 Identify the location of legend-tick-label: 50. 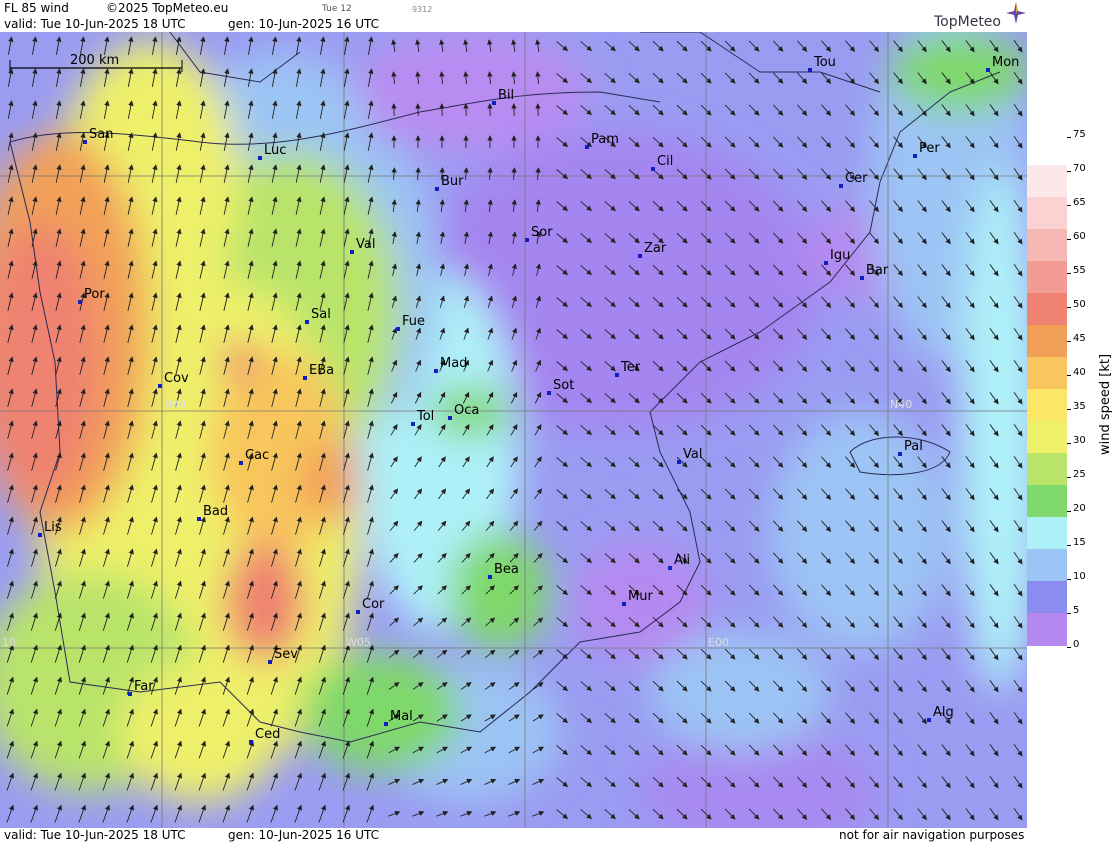
(1079, 304).